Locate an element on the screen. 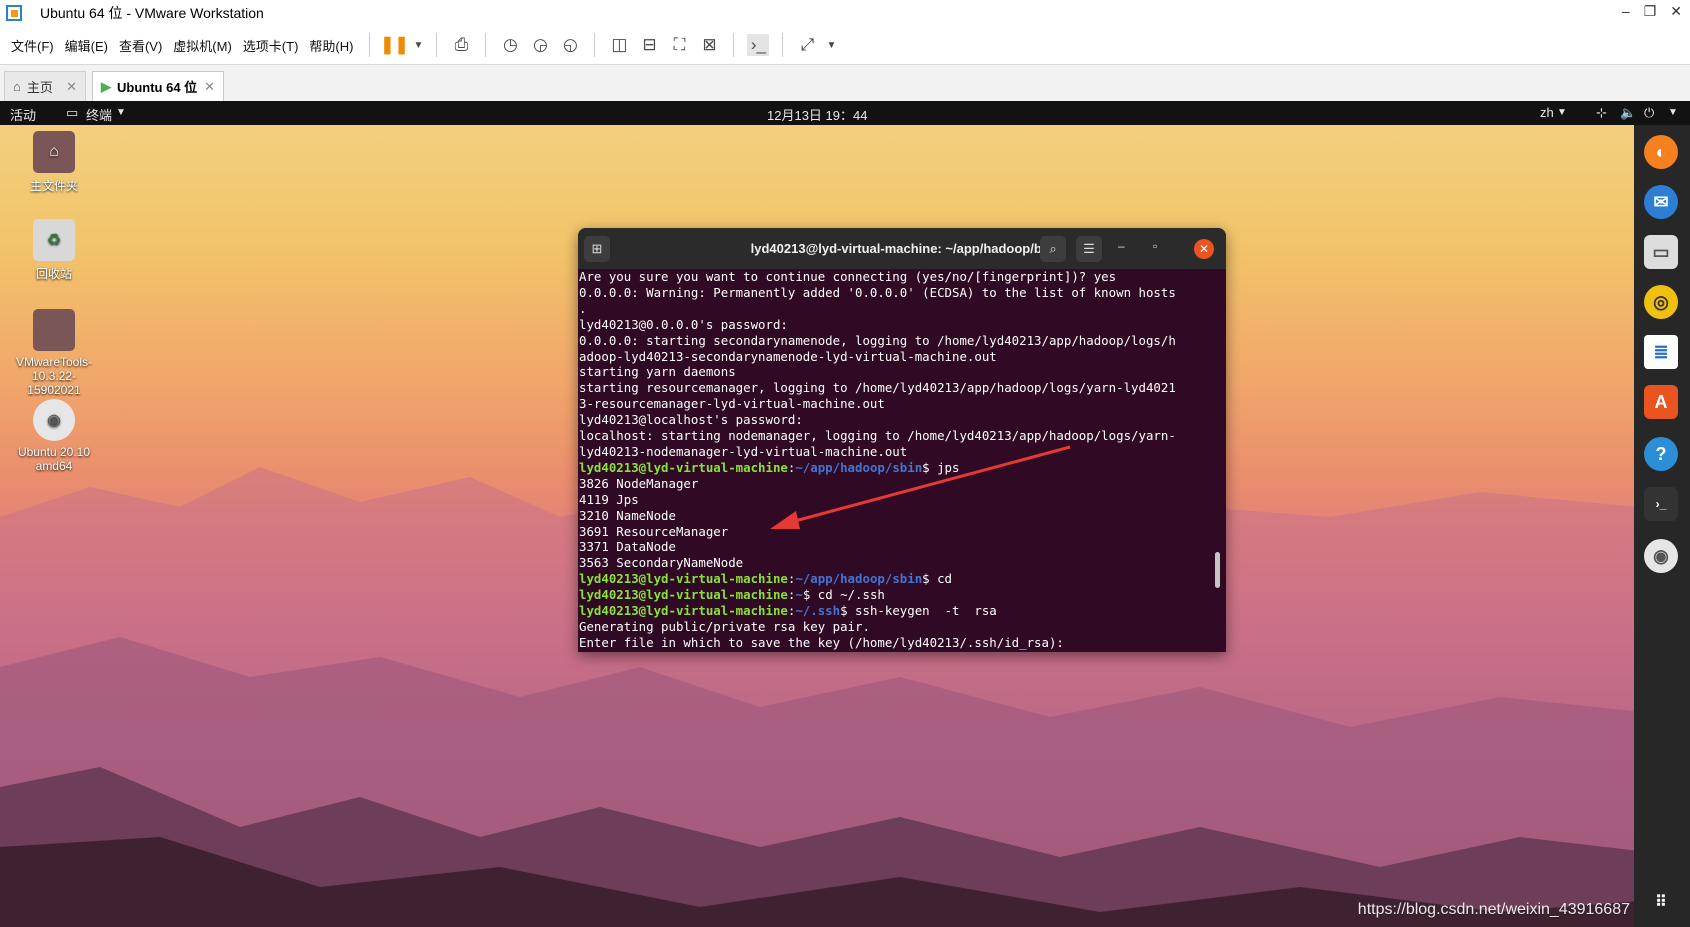  fullscreen-icon: ⛶ is located at coordinates (679, 45).